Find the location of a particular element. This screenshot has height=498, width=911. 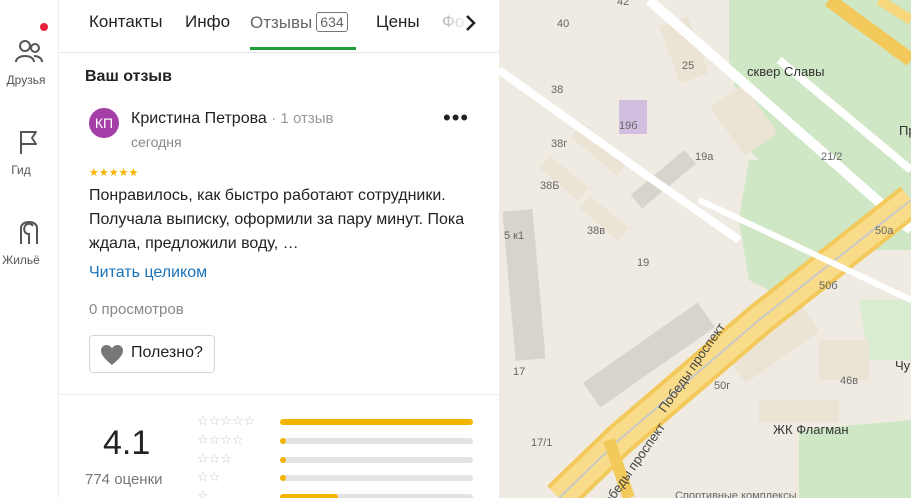

tab-prices: Цены is located at coordinates (398, 22).